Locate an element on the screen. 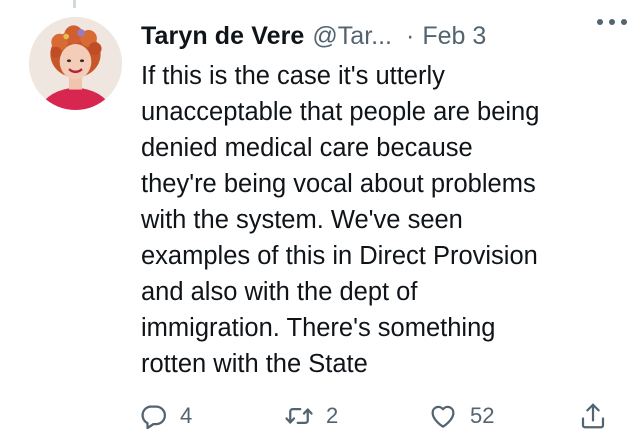  tweet-actions-bar: 4 2 52 is located at coordinates (378, 416).